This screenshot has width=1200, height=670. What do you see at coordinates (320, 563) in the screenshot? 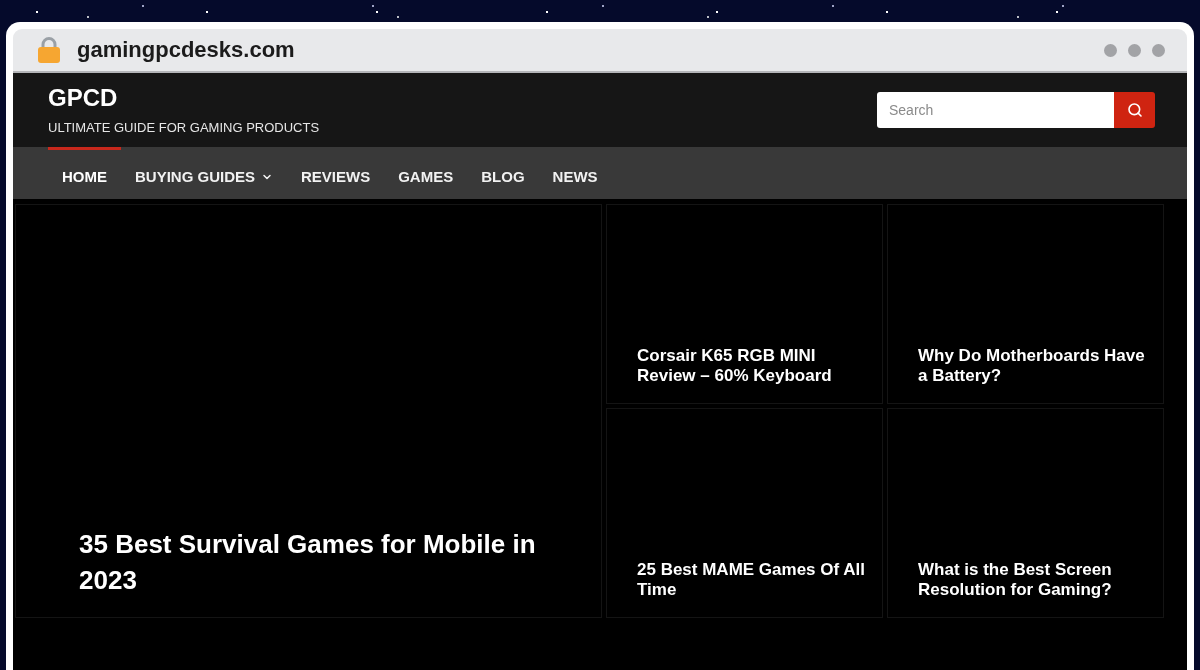
I see `post-title-link: 35 Best Survival Games for Mobile in 2023` at bounding box center [320, 563].